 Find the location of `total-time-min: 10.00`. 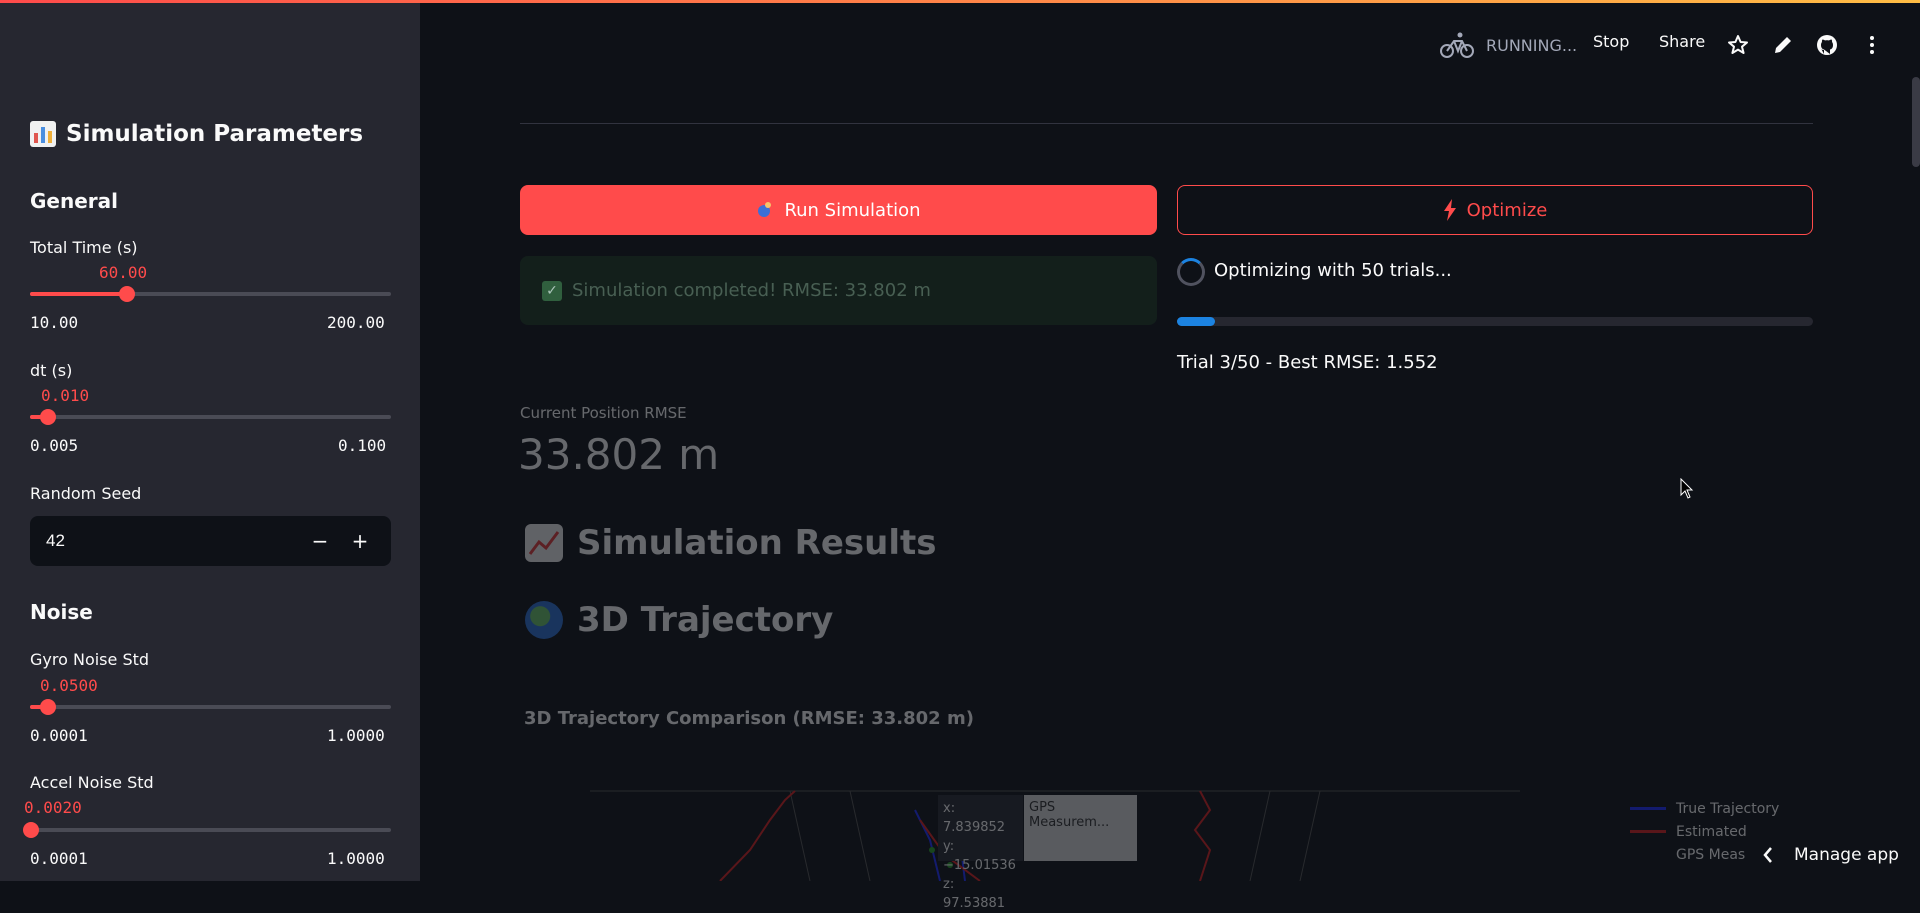

total-time-min: 10.00 is located at coordinates (54, 322).